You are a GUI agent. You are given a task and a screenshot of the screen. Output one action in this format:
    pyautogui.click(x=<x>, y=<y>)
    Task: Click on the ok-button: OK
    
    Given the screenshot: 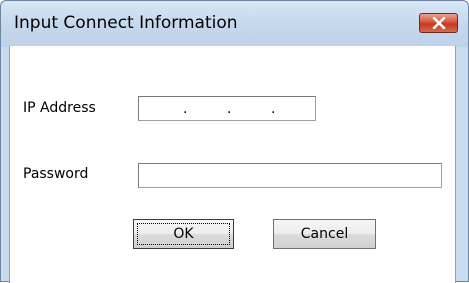 What is the action you would take?
    pyautogui.click(x=183, y=234)
    